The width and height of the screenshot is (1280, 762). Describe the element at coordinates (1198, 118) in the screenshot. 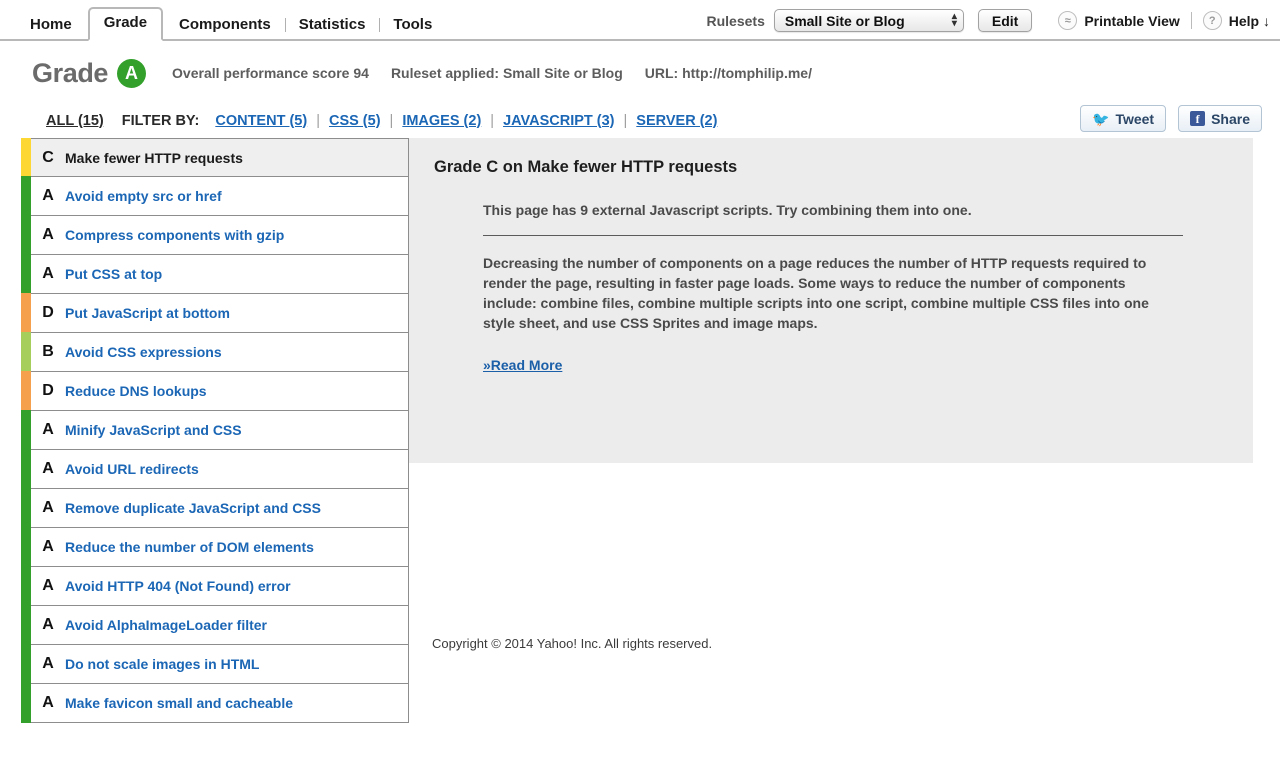

I see `facebook-f-icon: f` at that location.